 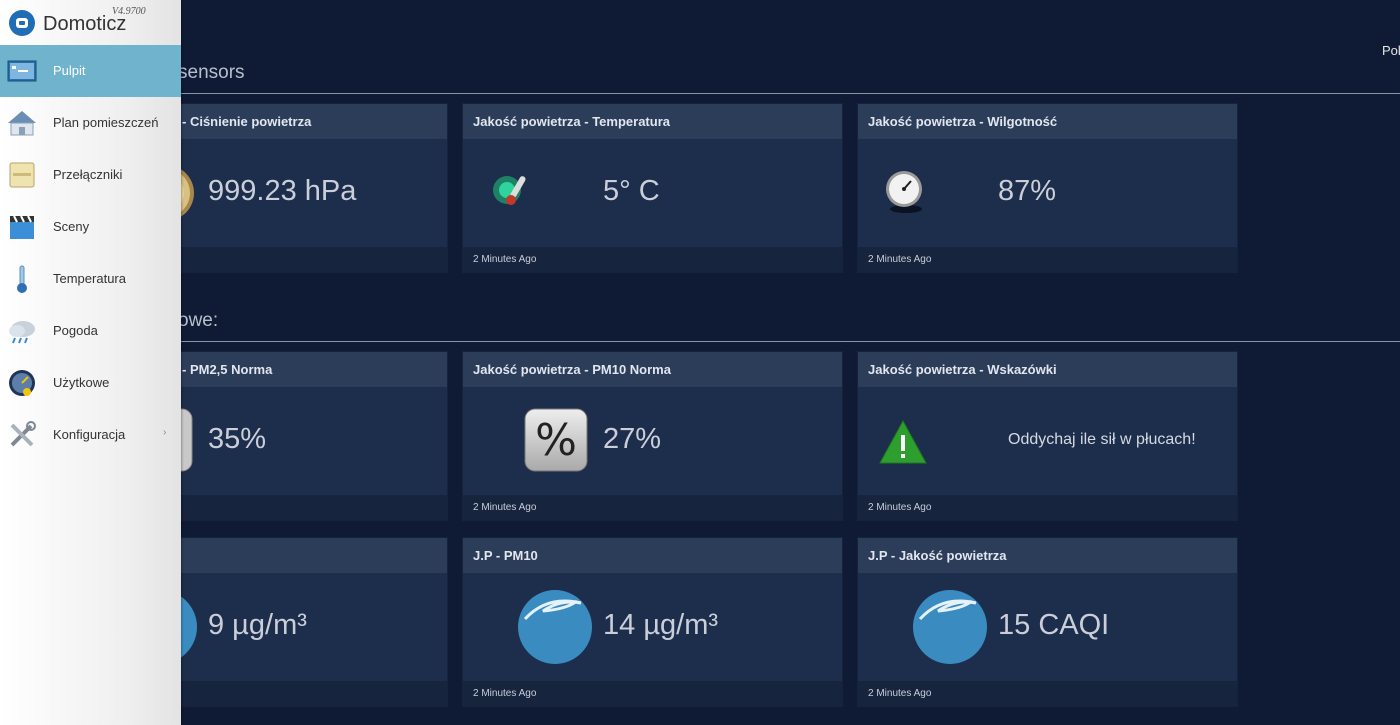 I want to click on sidebar-item-label: Przełączniki, so click(x=88, y=174).